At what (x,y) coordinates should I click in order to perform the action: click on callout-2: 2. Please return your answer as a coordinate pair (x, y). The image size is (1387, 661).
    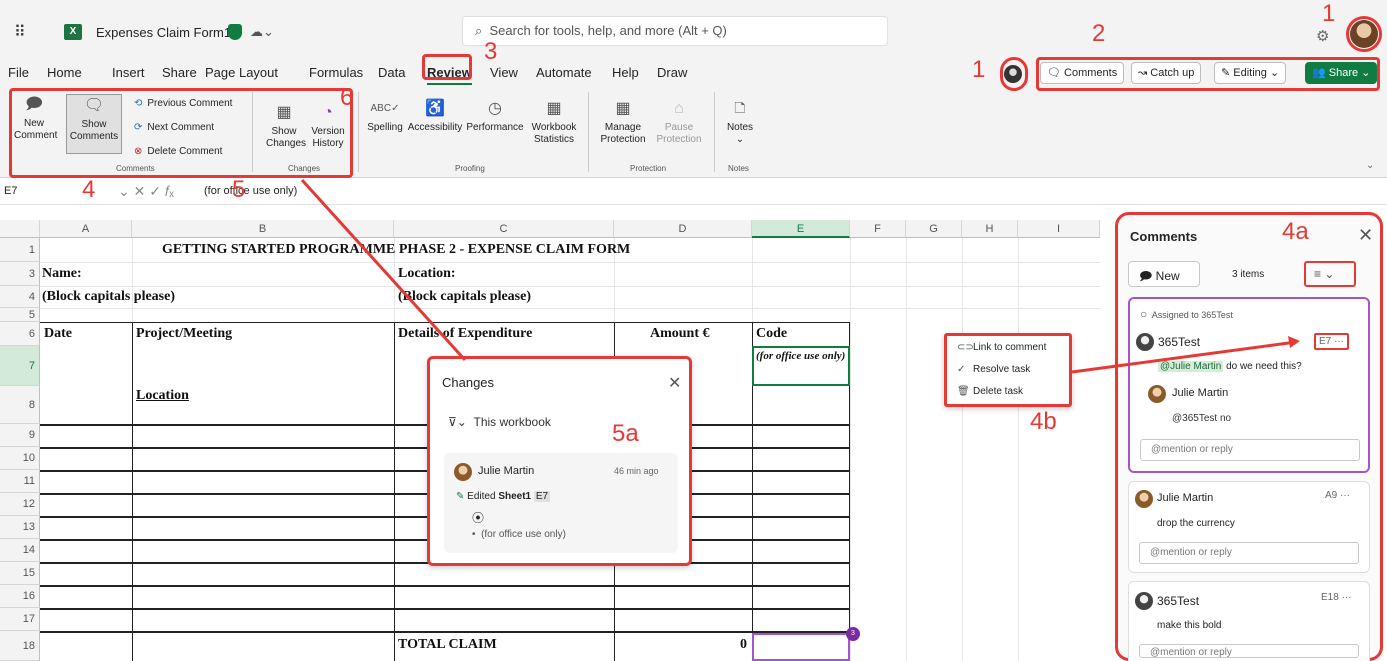
    Looking at the image, I should click on (1099, 33).